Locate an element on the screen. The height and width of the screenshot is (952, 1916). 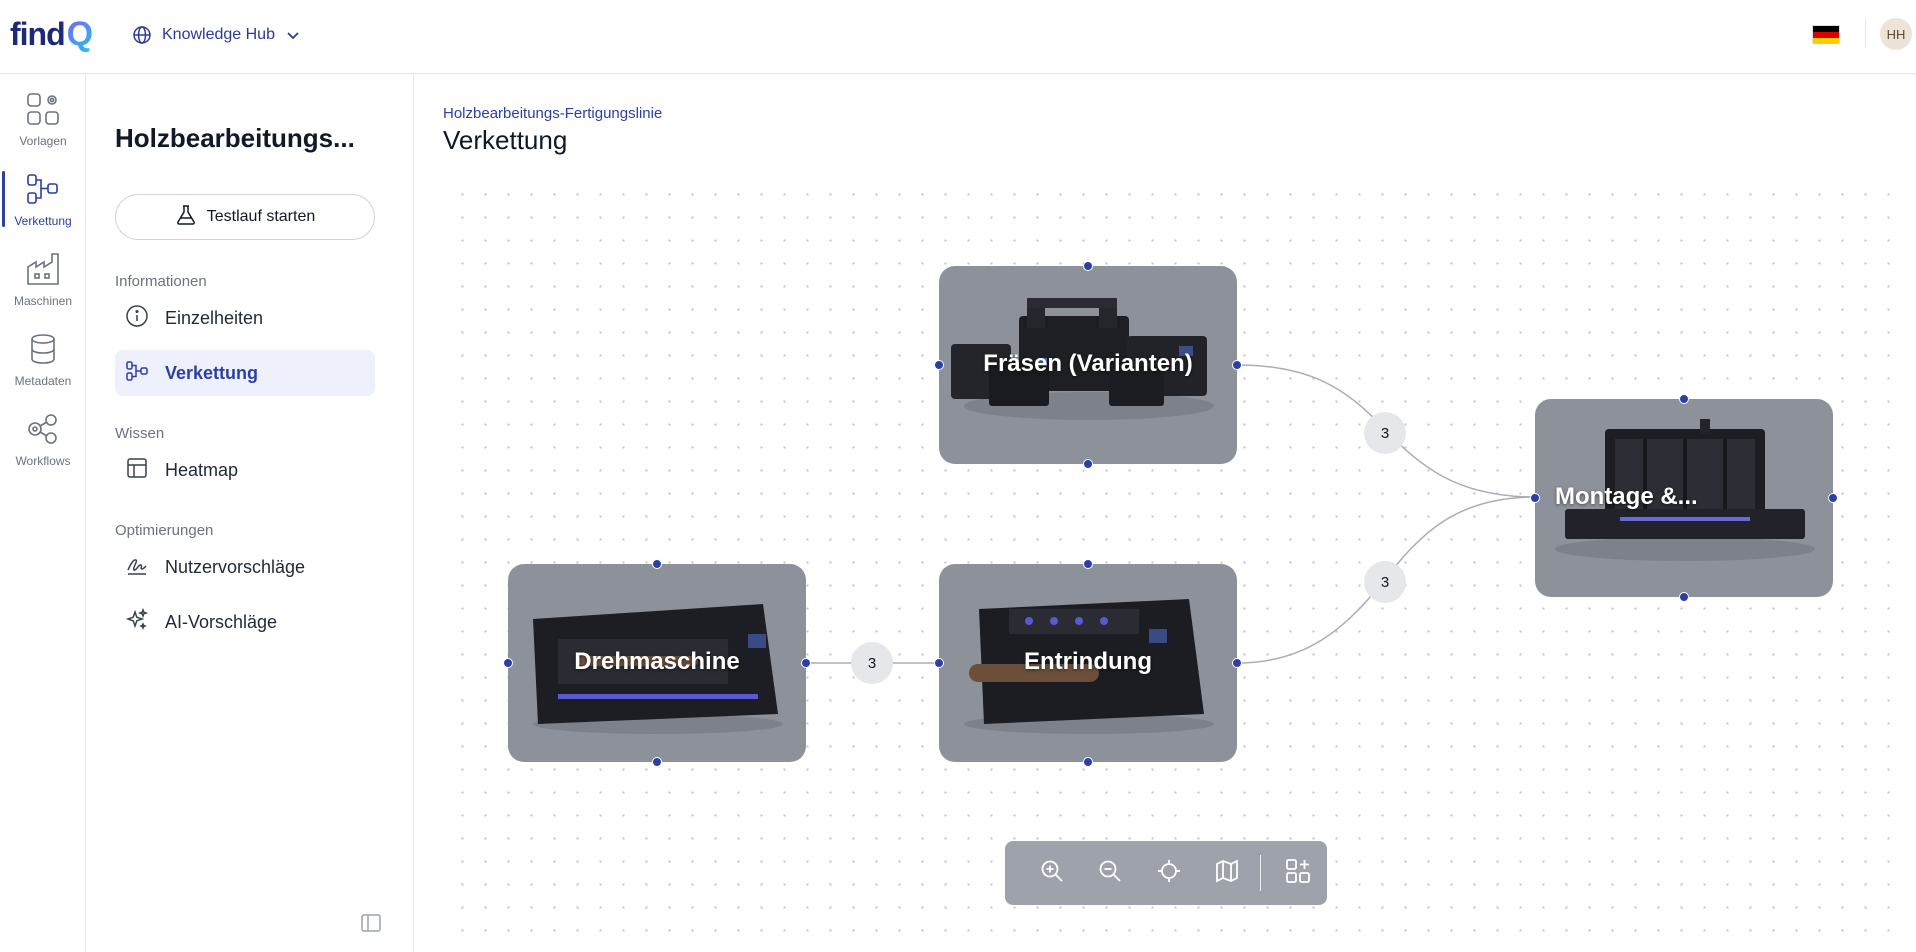
chevron-down-icon is located at coordinates (293, 35).